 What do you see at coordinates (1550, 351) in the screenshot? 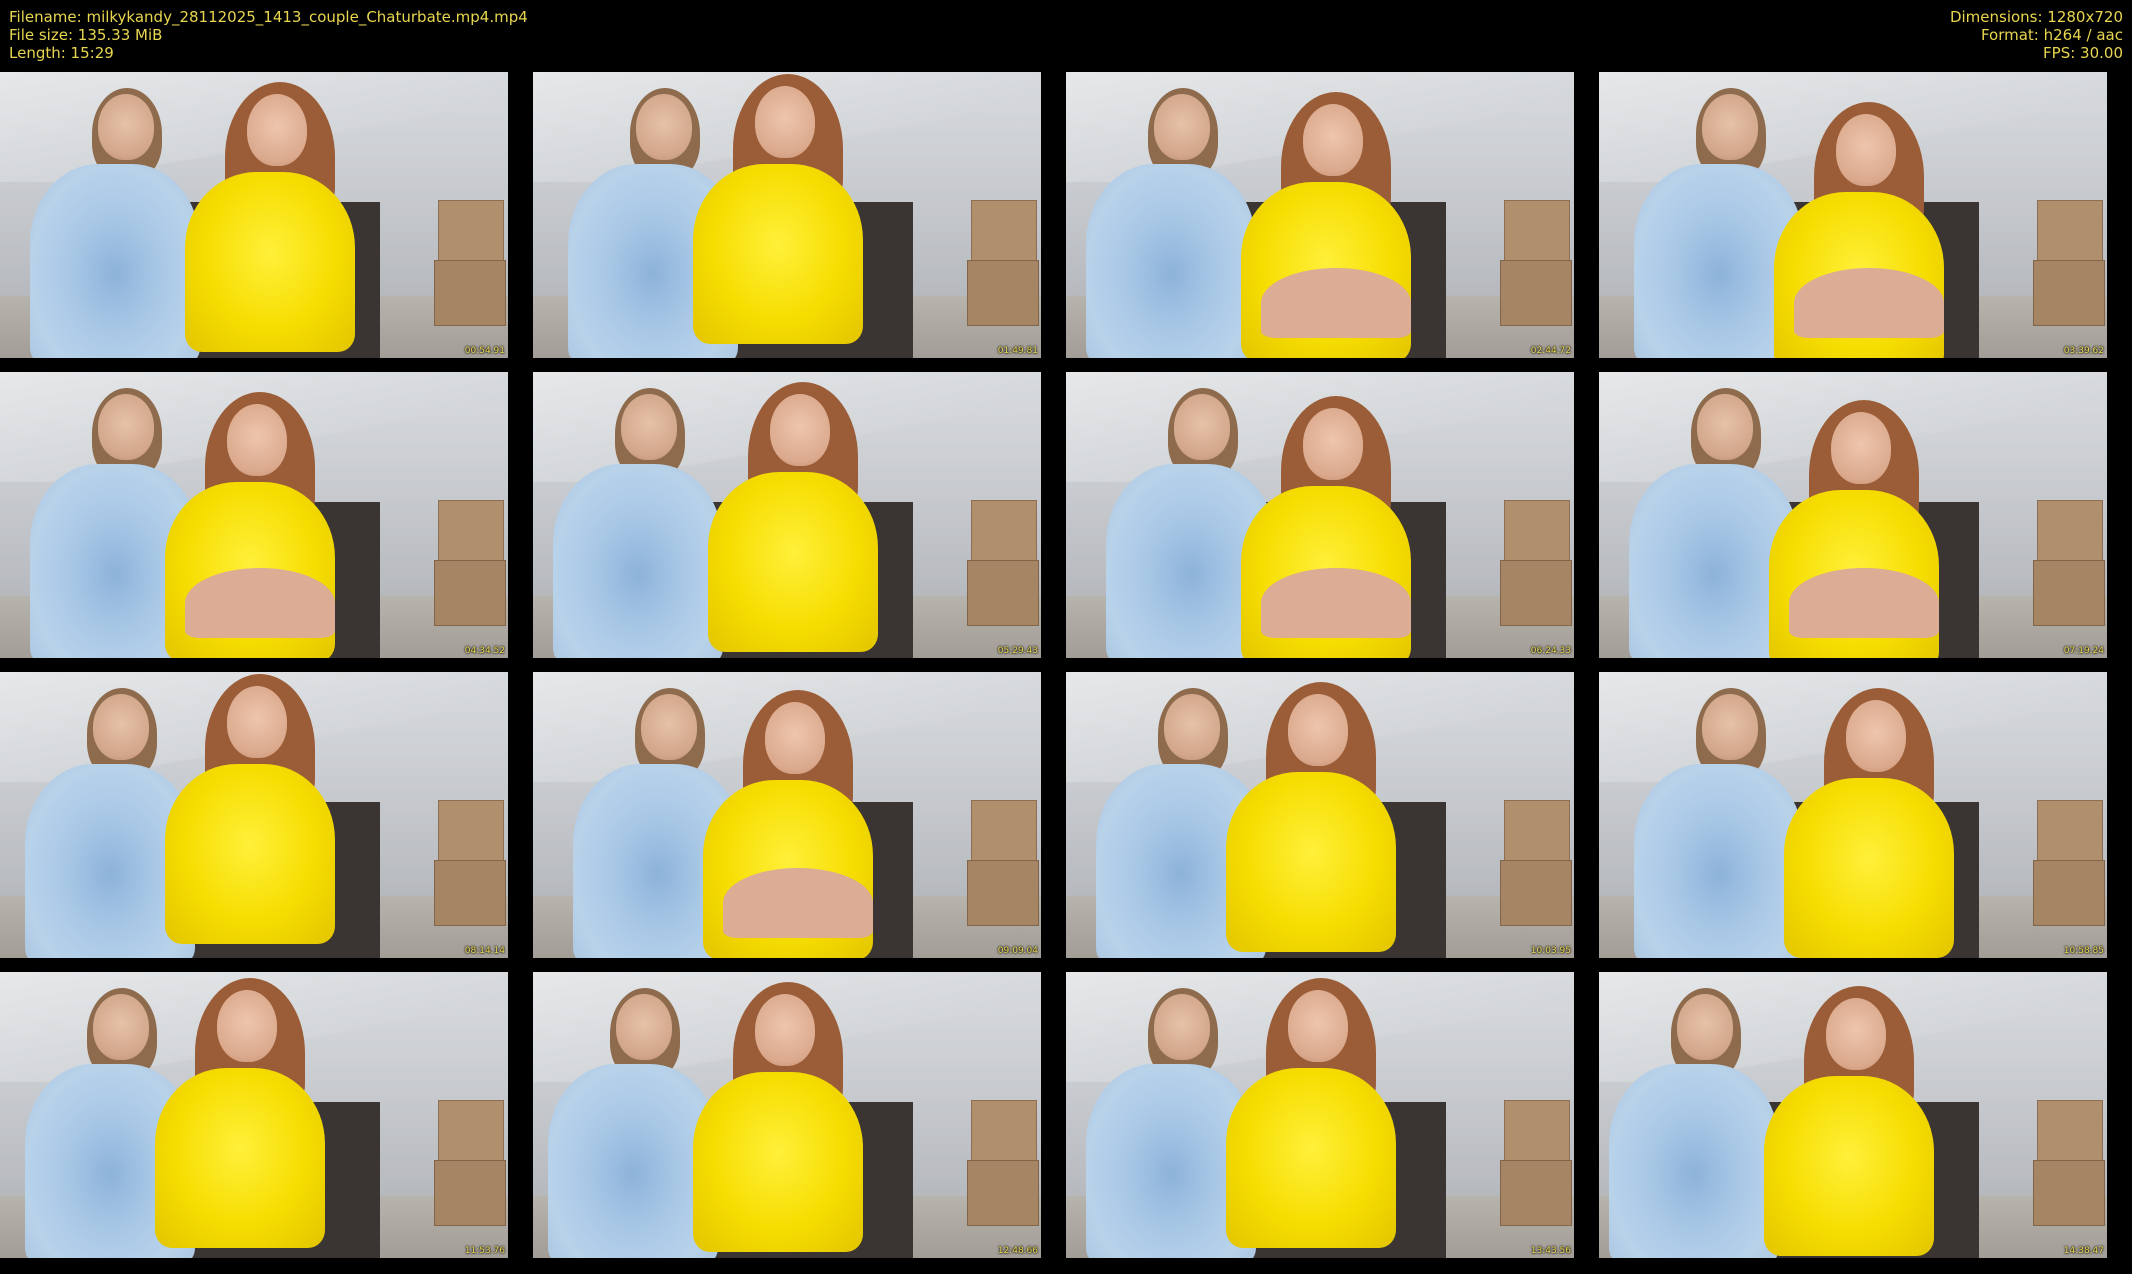
I see `thumbnail-timestamp: 02:44.72` at bounding box center [1550, 351].